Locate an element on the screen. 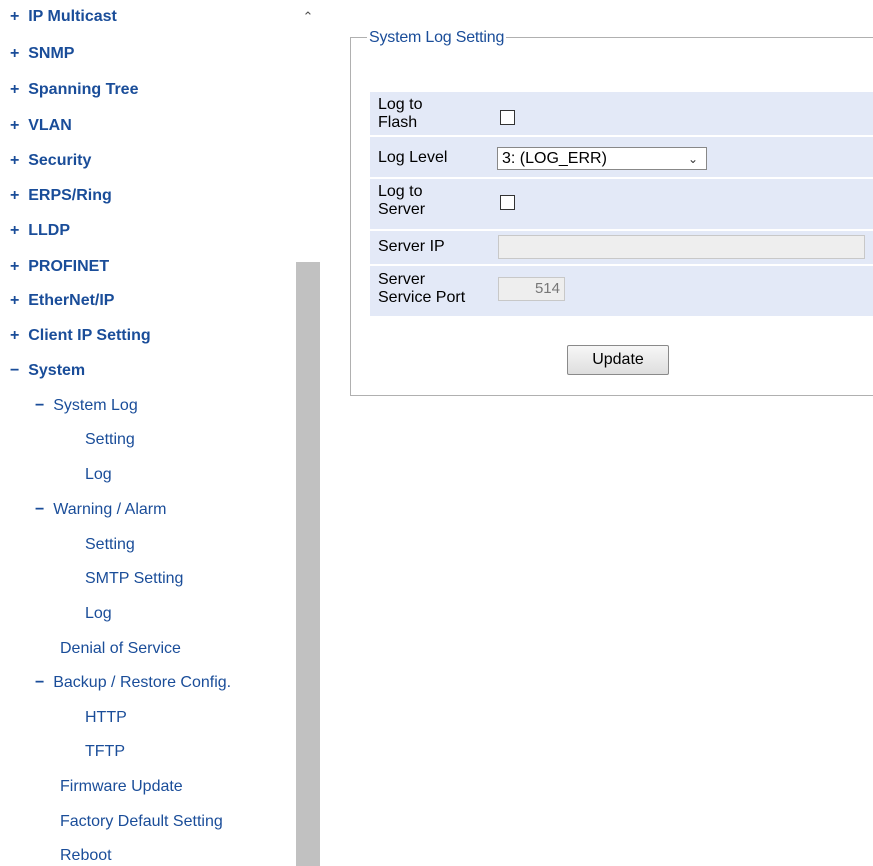 The width and height of the screenshot is (873, 866). nav-item-warning-setting: Setting is located at coordinates (110, 545).